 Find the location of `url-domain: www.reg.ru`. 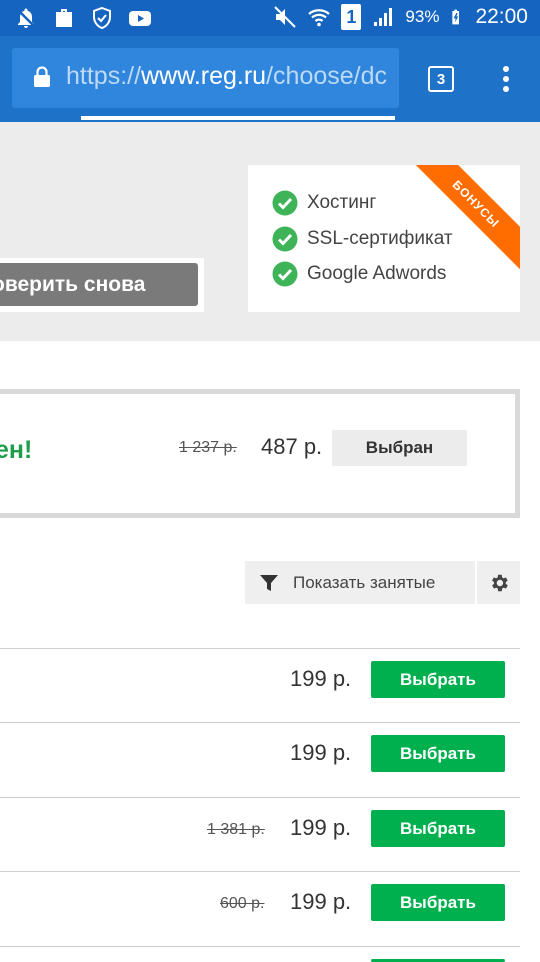

url-domain: www.reg.ru is located at coordinates (204, 76).